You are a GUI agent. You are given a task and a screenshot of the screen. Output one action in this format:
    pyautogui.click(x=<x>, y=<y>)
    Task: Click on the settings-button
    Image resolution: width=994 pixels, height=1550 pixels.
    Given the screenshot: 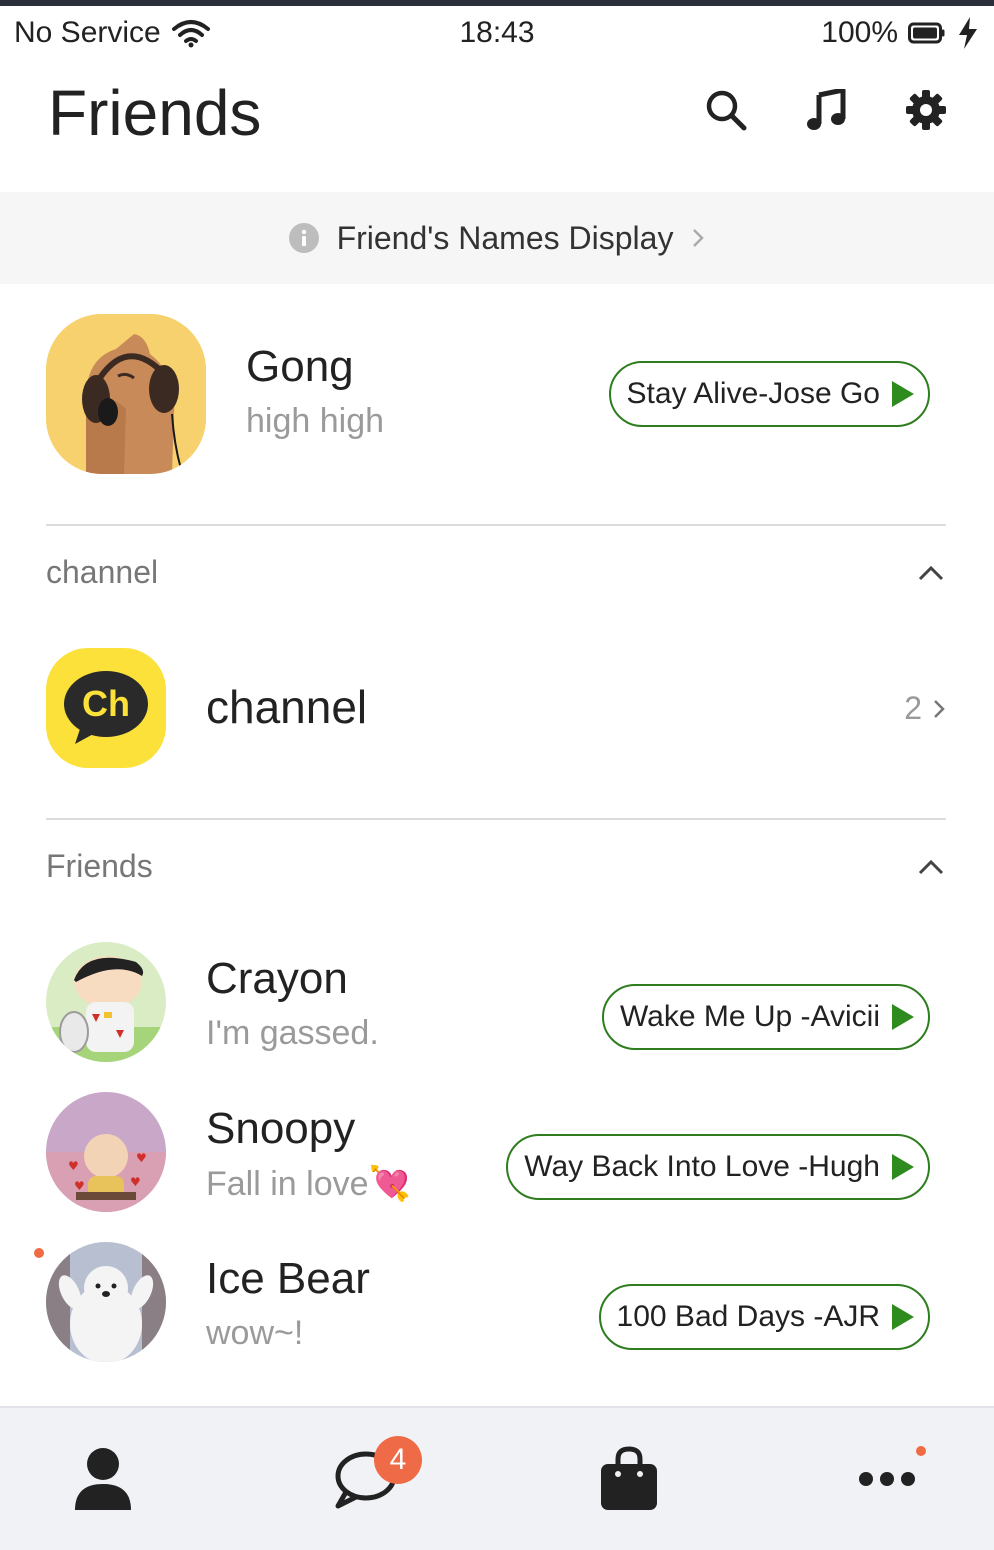 What is the action you would take?
    pyautogui.click(x=926, y=110)
    